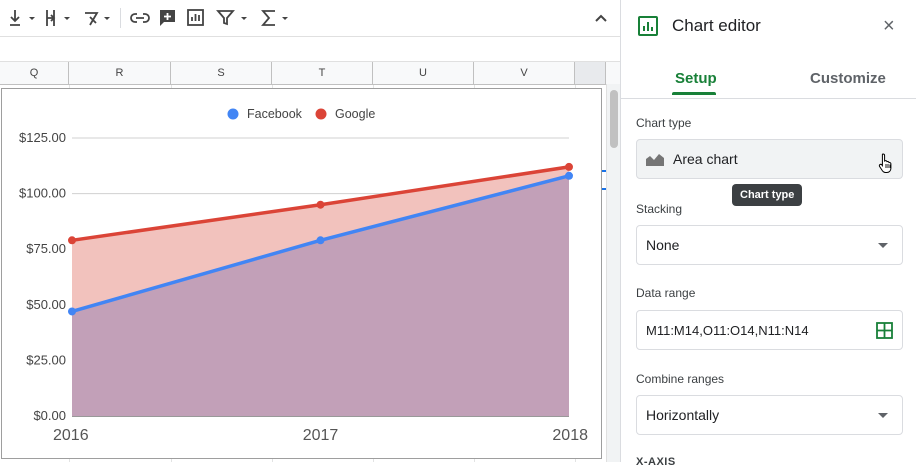 Image resolution: width=916 pixels, height=468 pixels. I want to click on chart-type-select: Area chart, so click(769, 159).